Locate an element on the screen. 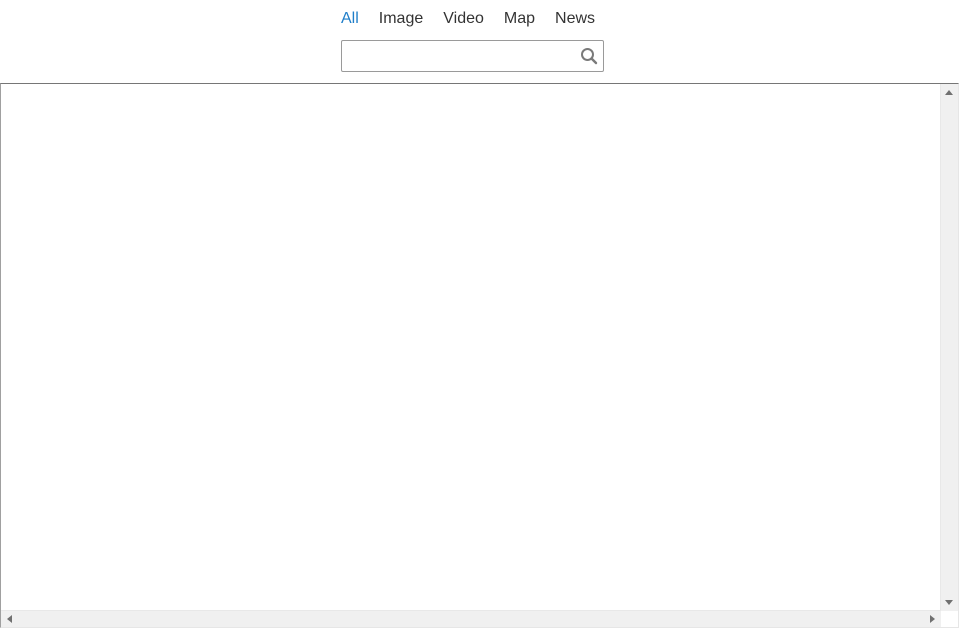 The image size is (959, 628). scroll-up-arrow-icon is located at coordinates (949, 92).